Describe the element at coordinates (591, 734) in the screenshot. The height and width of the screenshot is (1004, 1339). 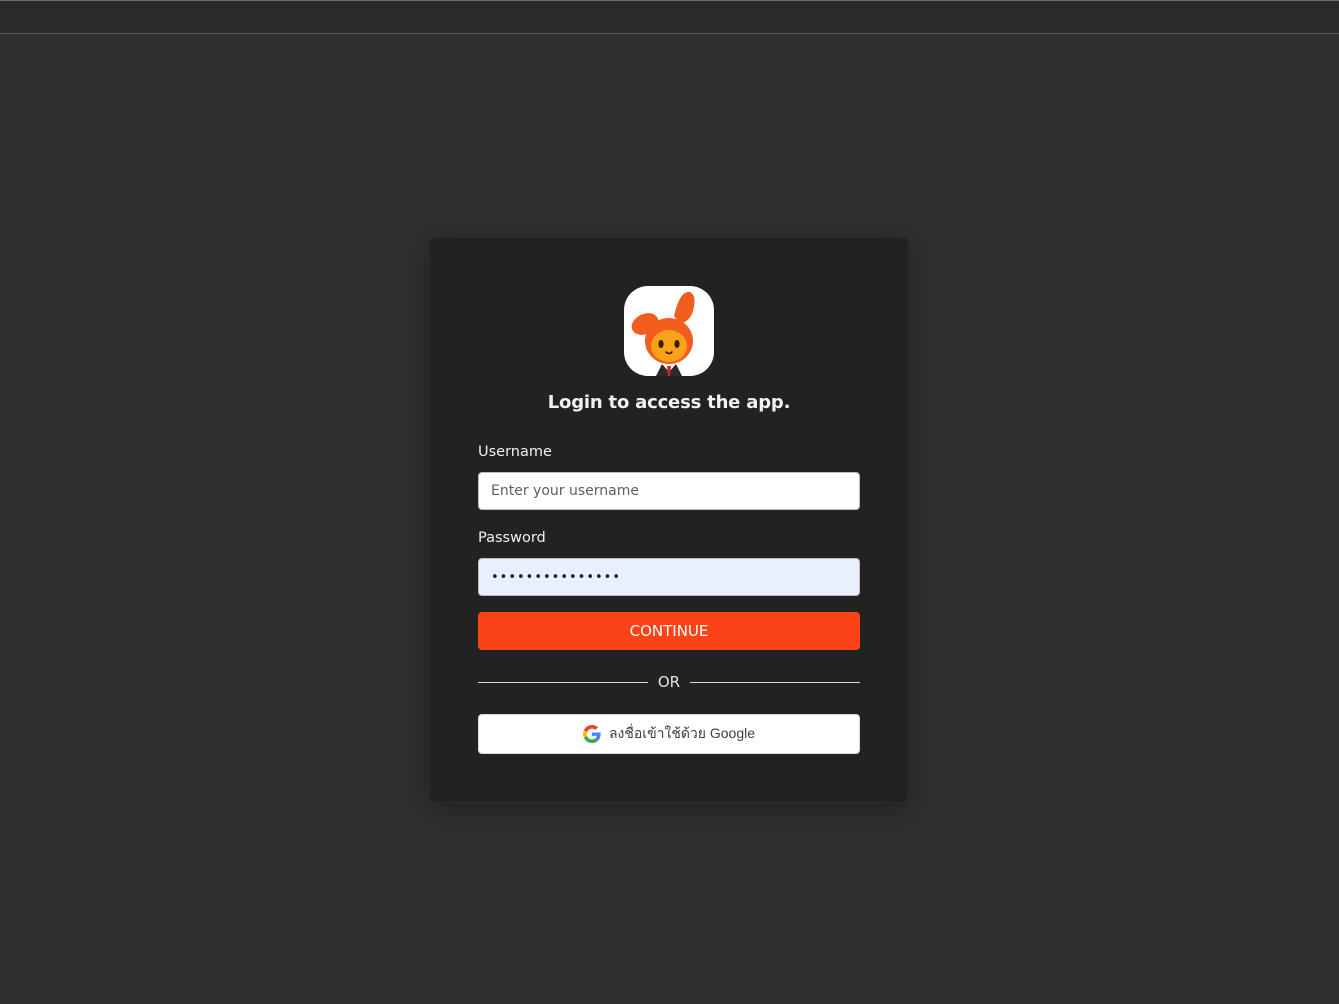
I see `google-g-icon` at that location.